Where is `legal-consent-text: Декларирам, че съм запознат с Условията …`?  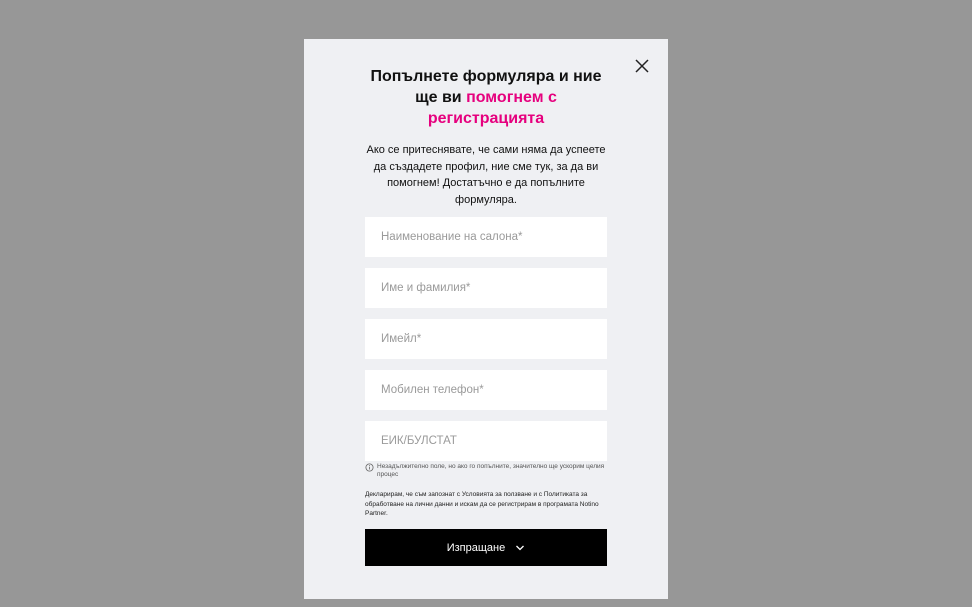 legal-consent-text: Декларирам, че съм запознат с Условията … is located at coordinates (482, 504).